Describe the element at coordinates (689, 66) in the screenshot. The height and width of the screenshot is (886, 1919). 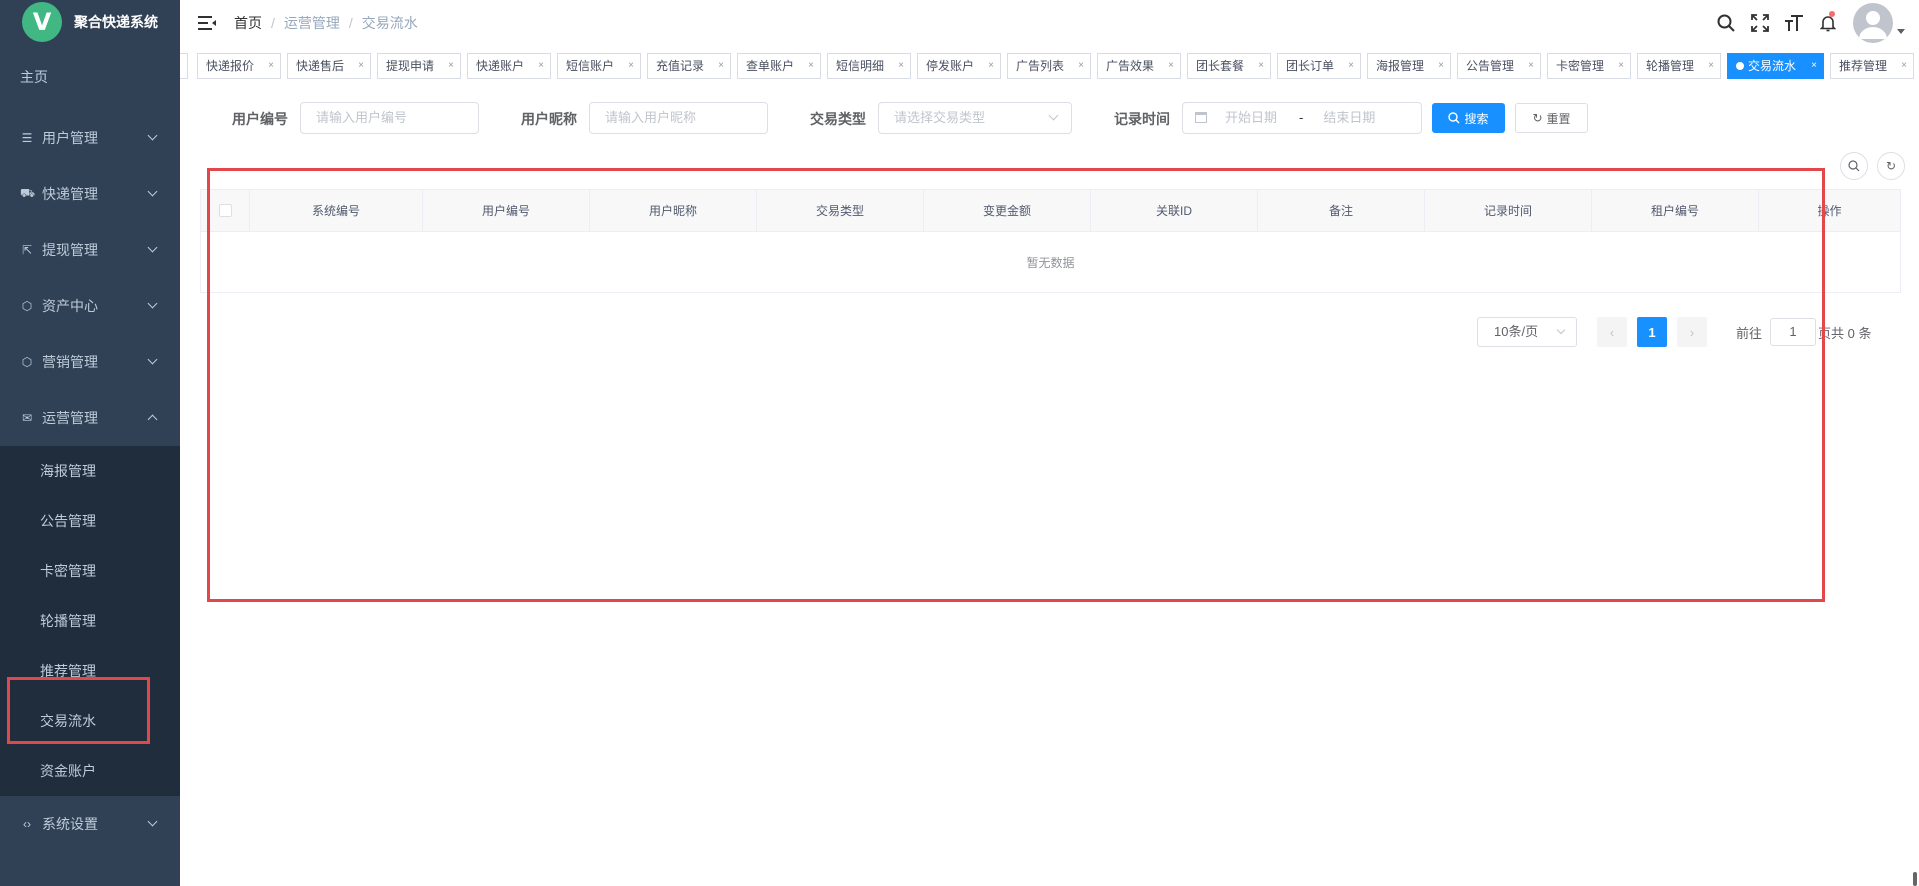
I see `tag-recharge-record: 充值记录 ×` at that location.